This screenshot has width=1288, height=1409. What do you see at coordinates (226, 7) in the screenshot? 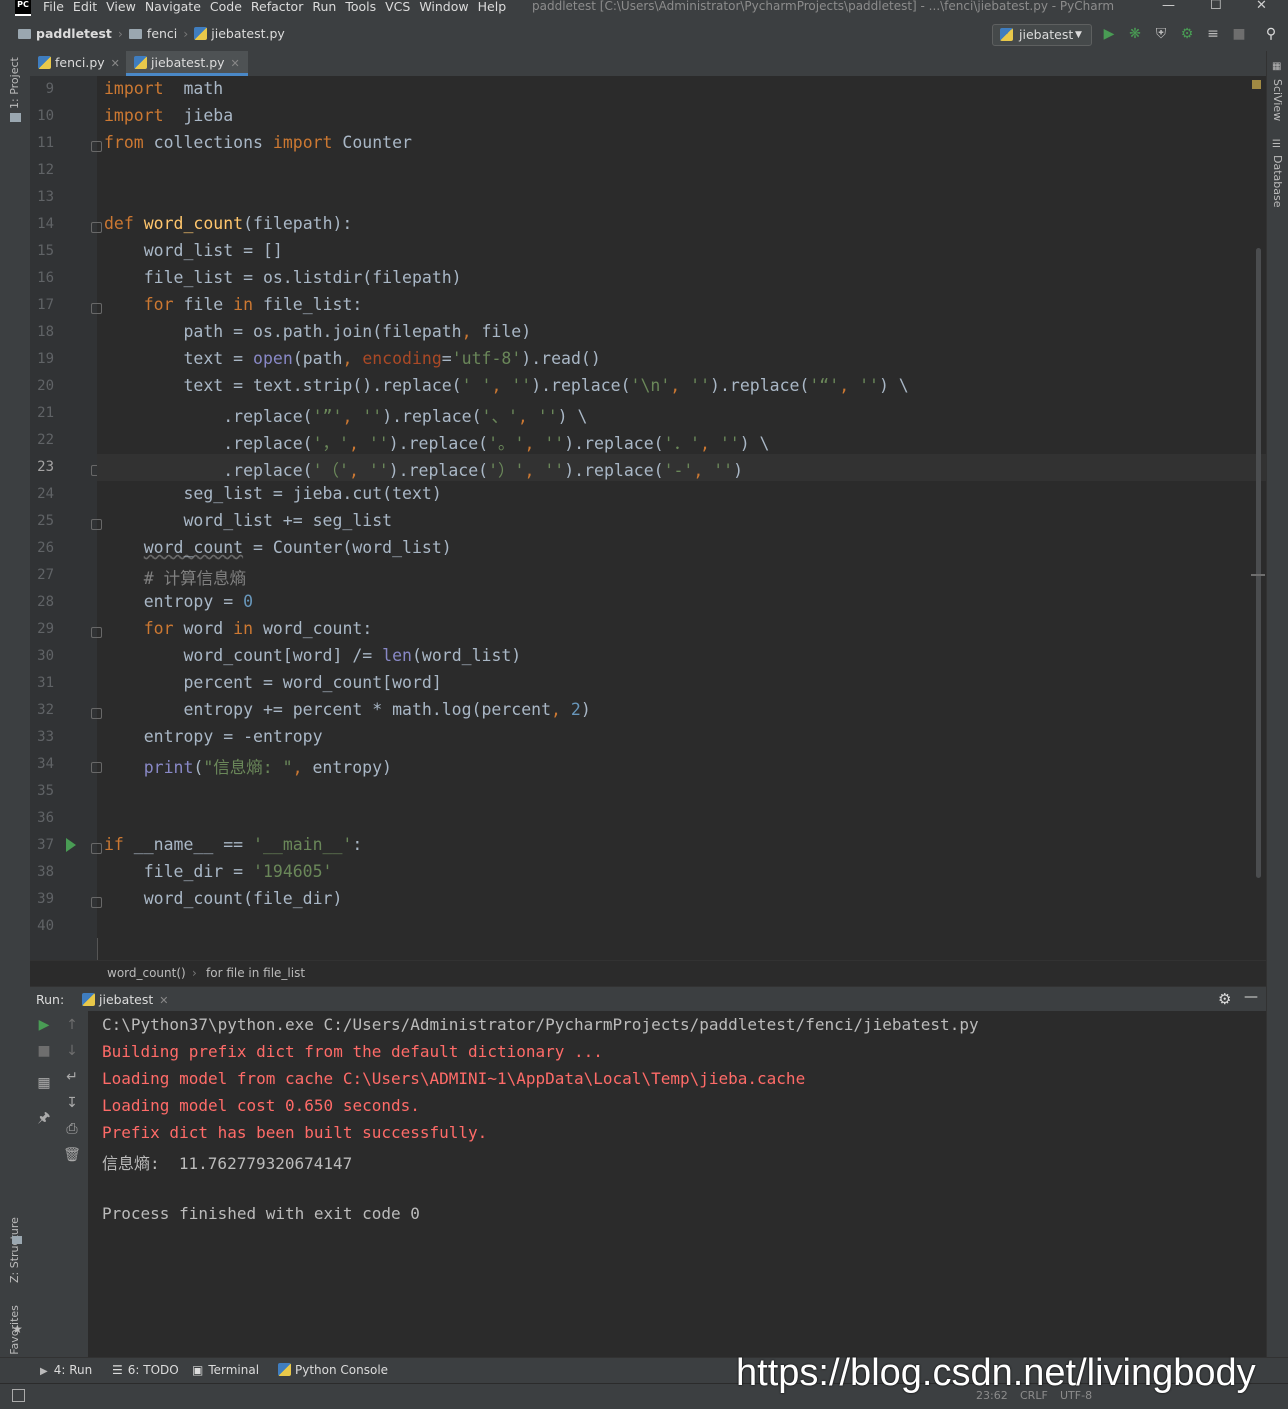
I see `menu-code: Code` at bounding box center [226, 7].